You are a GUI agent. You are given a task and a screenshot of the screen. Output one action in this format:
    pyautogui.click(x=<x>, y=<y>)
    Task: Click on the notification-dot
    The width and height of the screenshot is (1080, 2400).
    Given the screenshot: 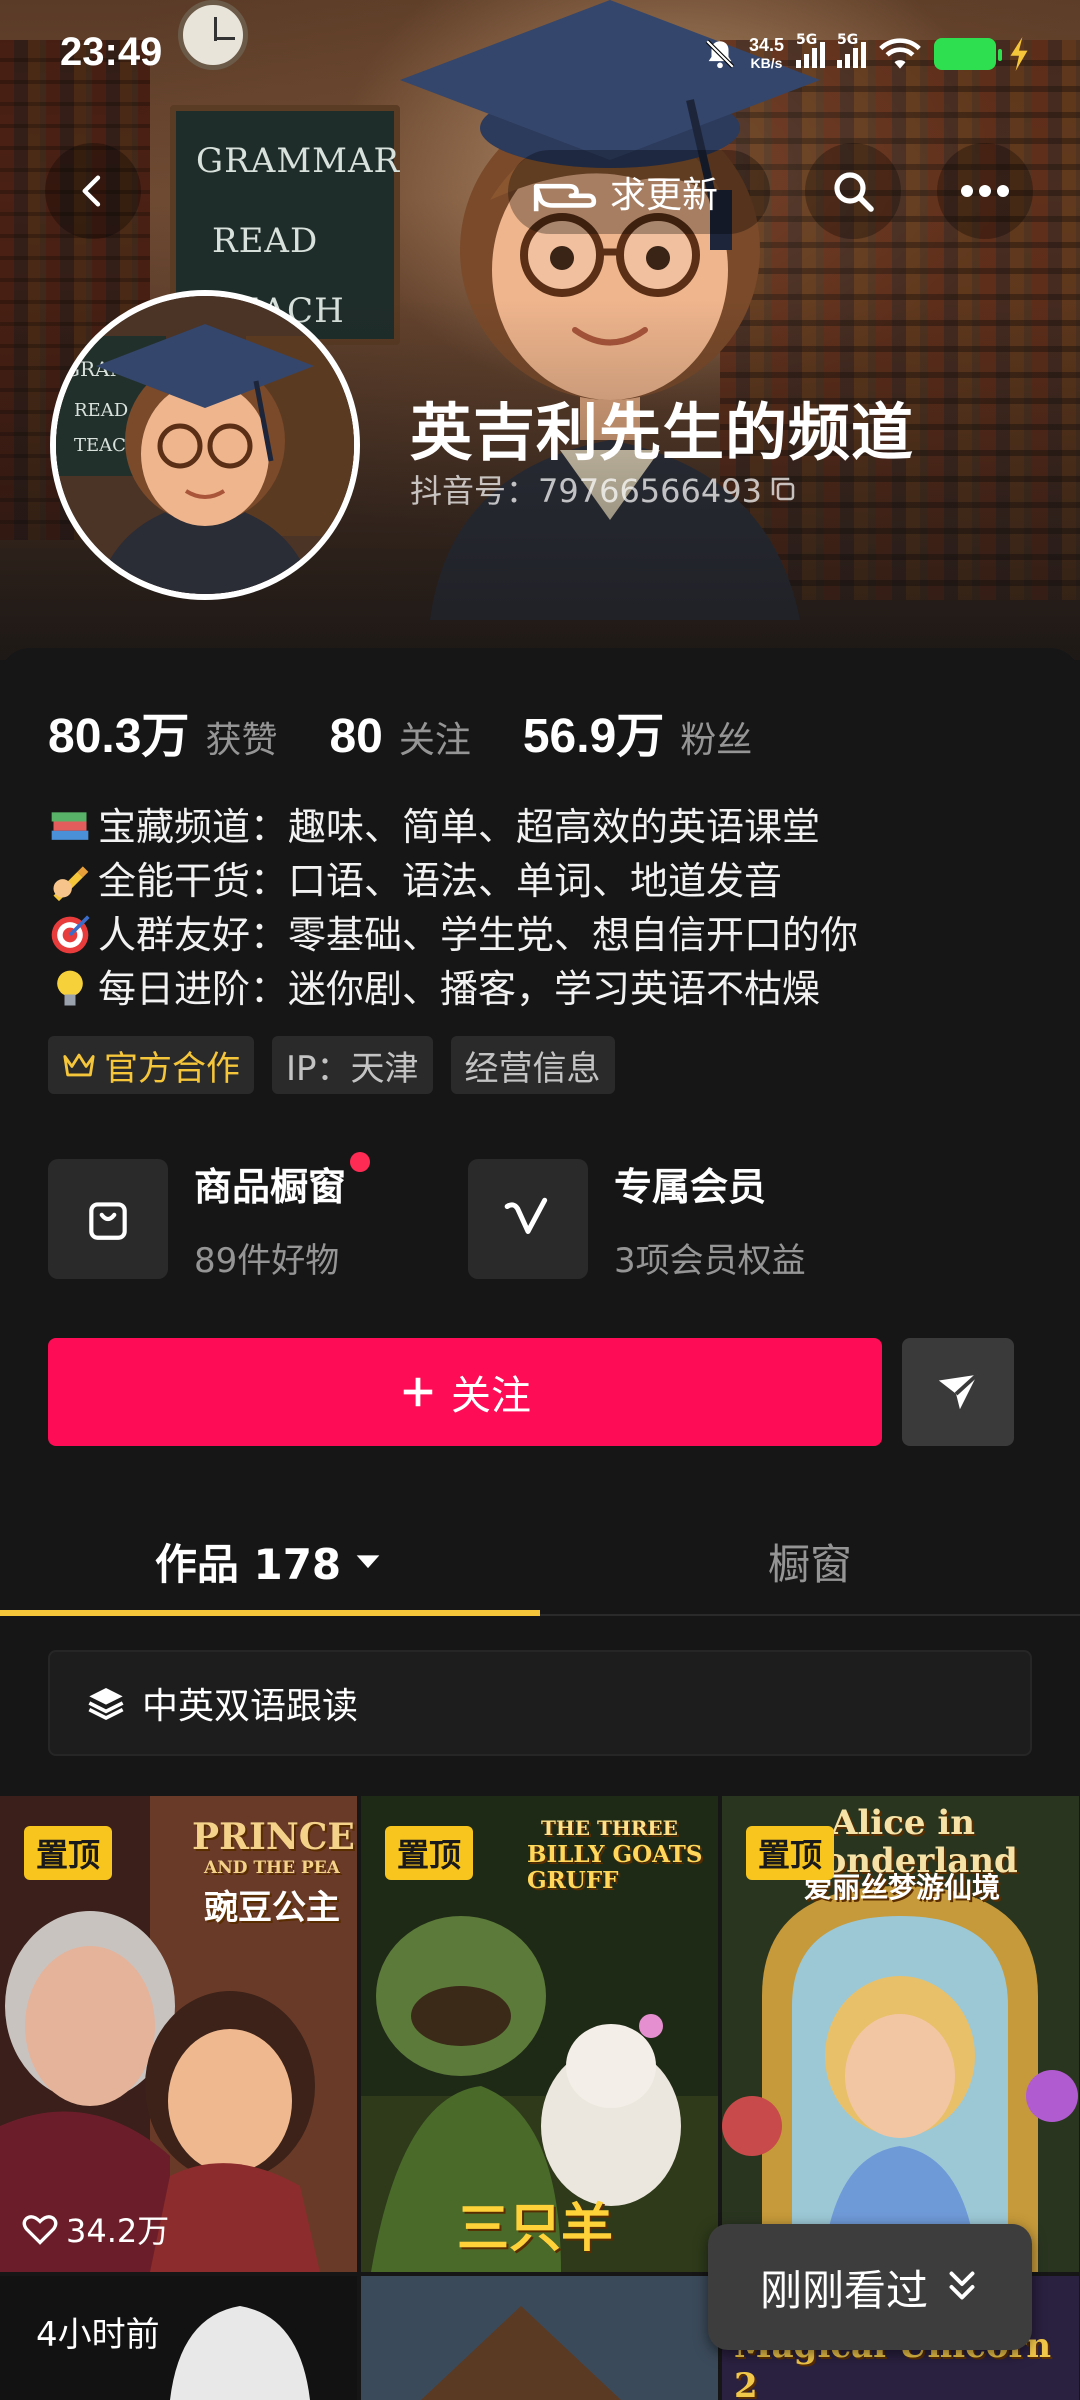 What is the action you would take?
    pyautogui.click(x=360, y=1162)
    